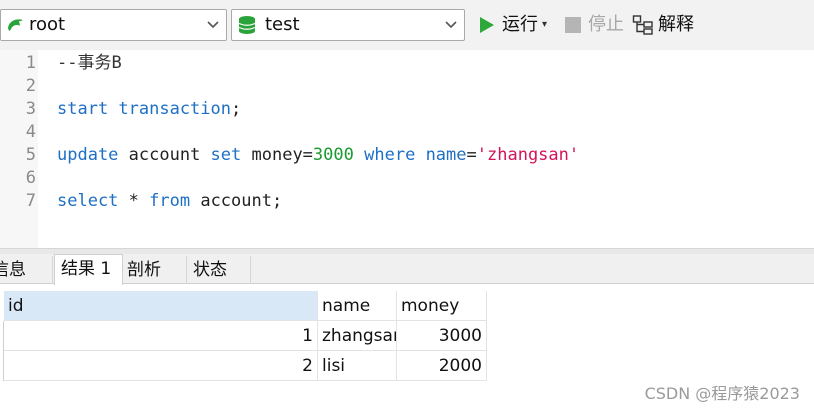  What do you see at coordinates (471, 155) in the screenshot?
I see `code-token: =` at bounding box center [471, 155].